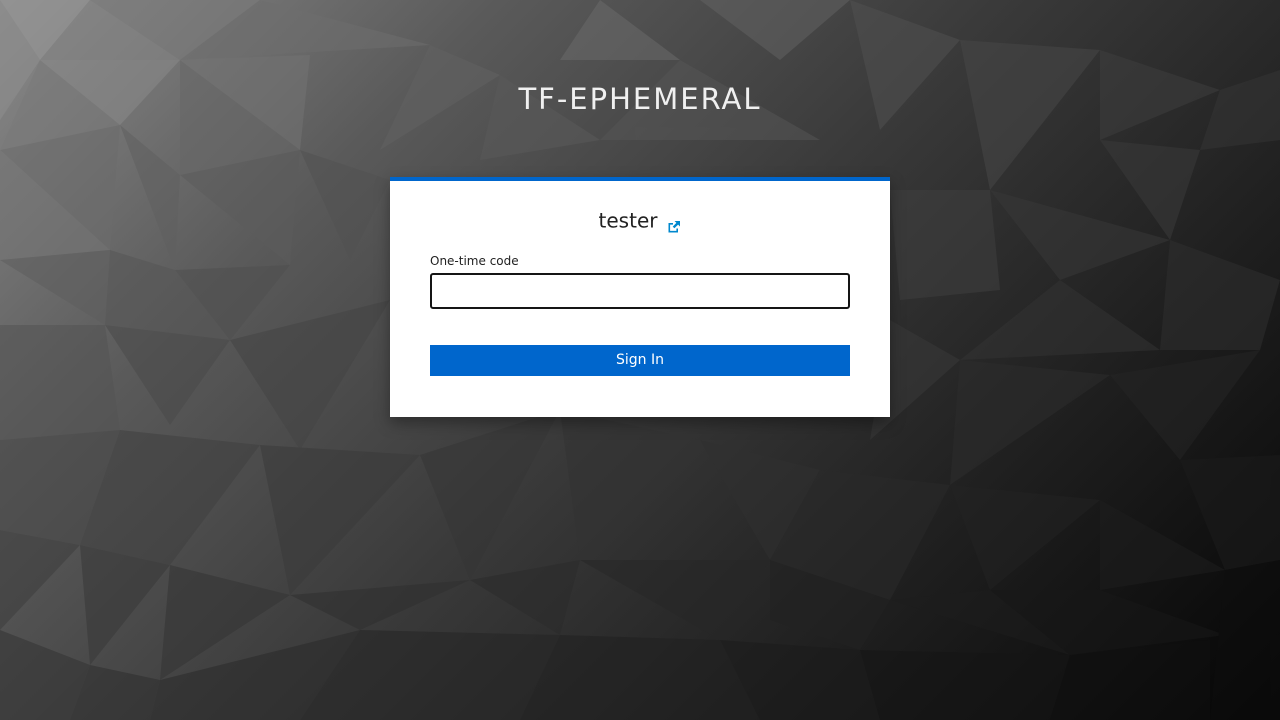 This screenshot has width=1280, height=720. Describe the element at coordinates (674, 223) in the screenshot. I see `external-link-icon` at that location.